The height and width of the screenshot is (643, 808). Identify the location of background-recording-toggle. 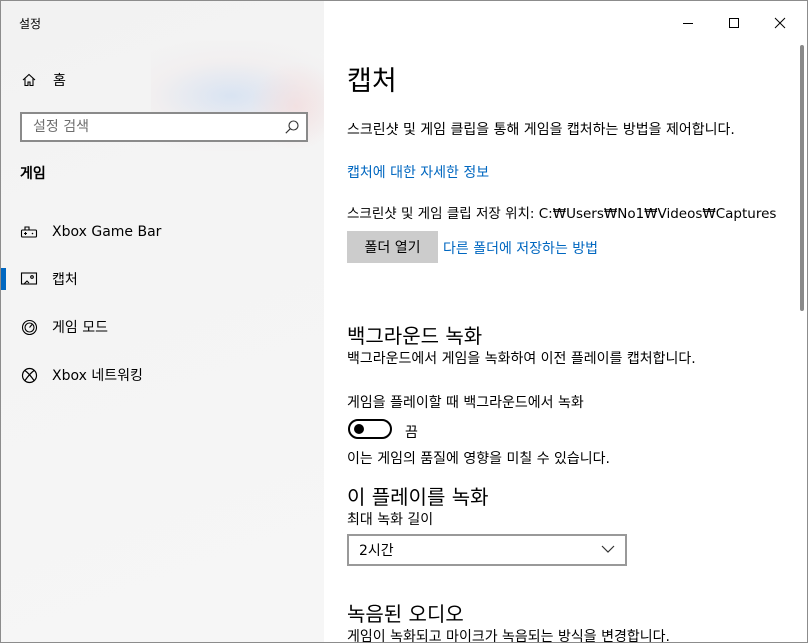
(370, 429).